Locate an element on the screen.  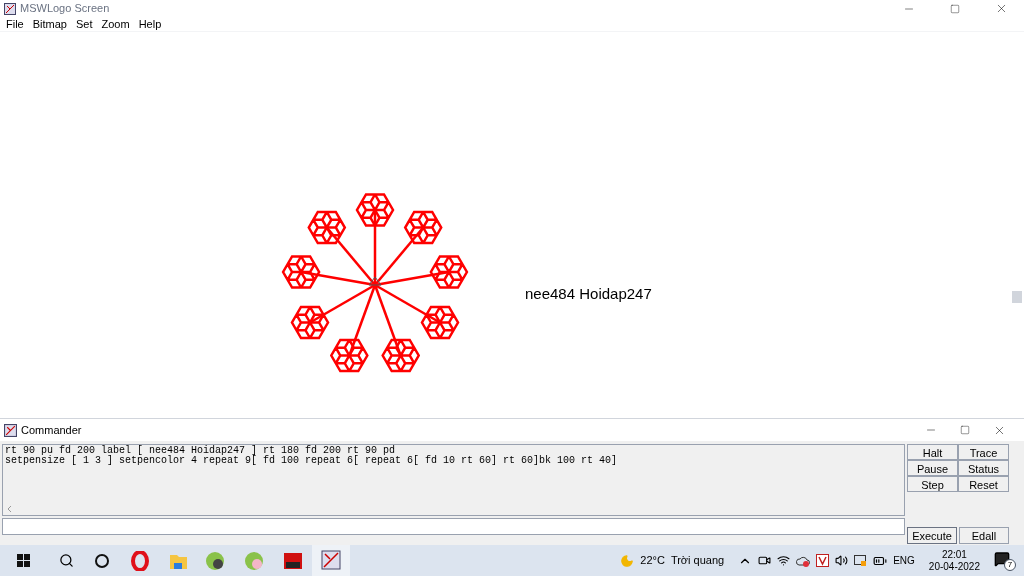
window-title: MSWLogo Screen is located at coordinates (65, 9).